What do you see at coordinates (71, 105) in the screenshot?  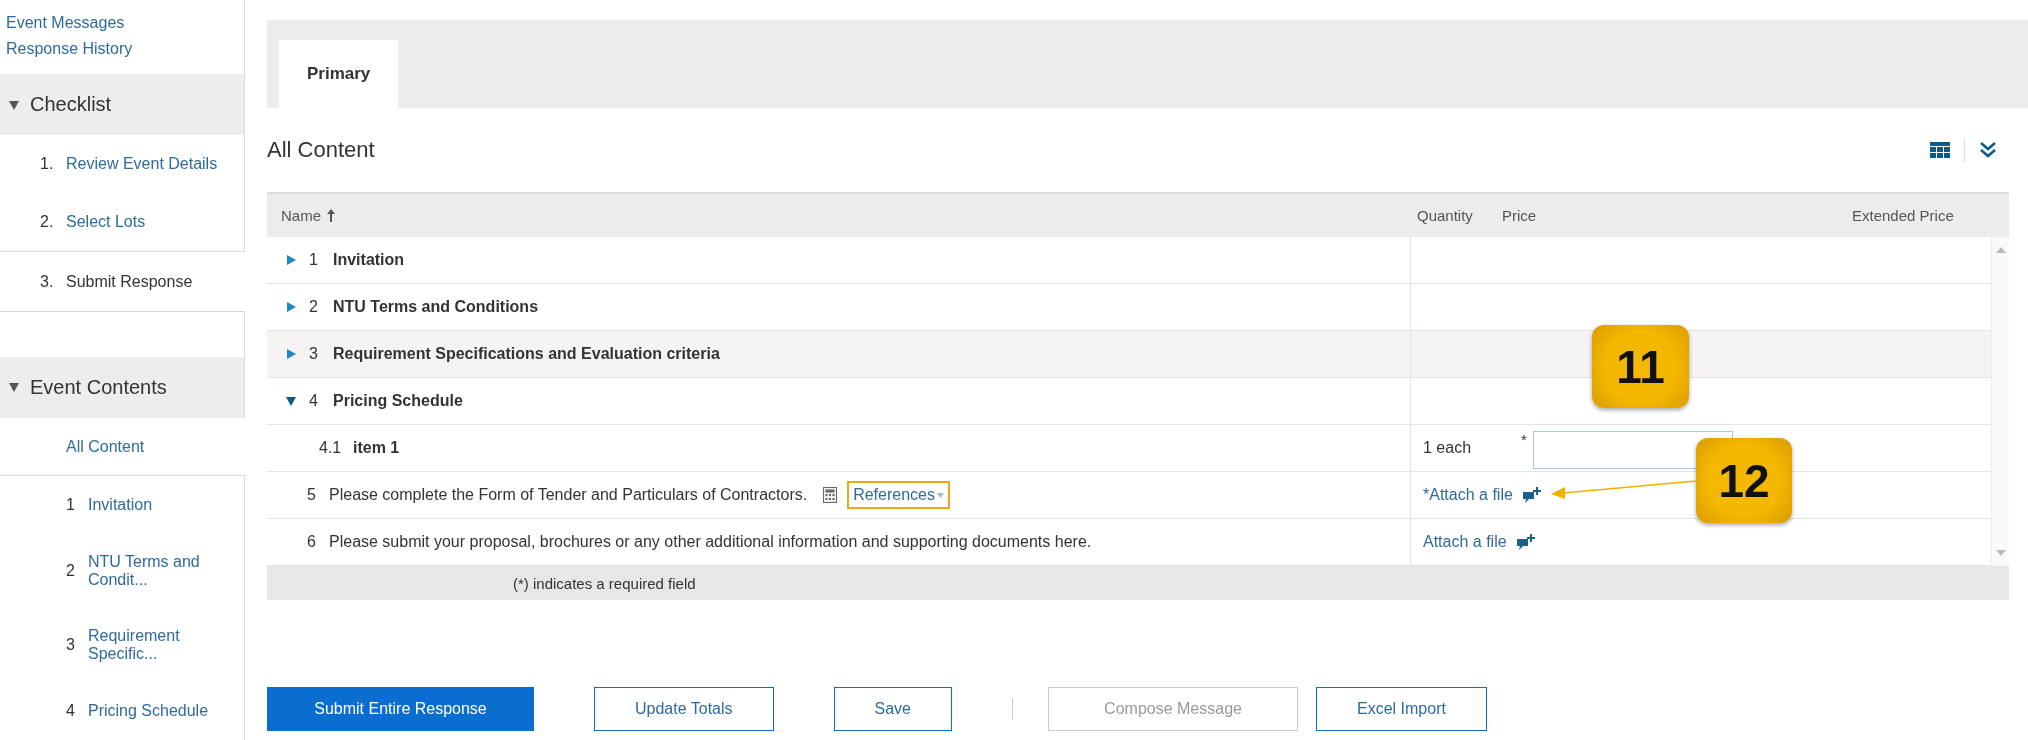 I see `section-title: Checklist` at bounding box center [71, 105].